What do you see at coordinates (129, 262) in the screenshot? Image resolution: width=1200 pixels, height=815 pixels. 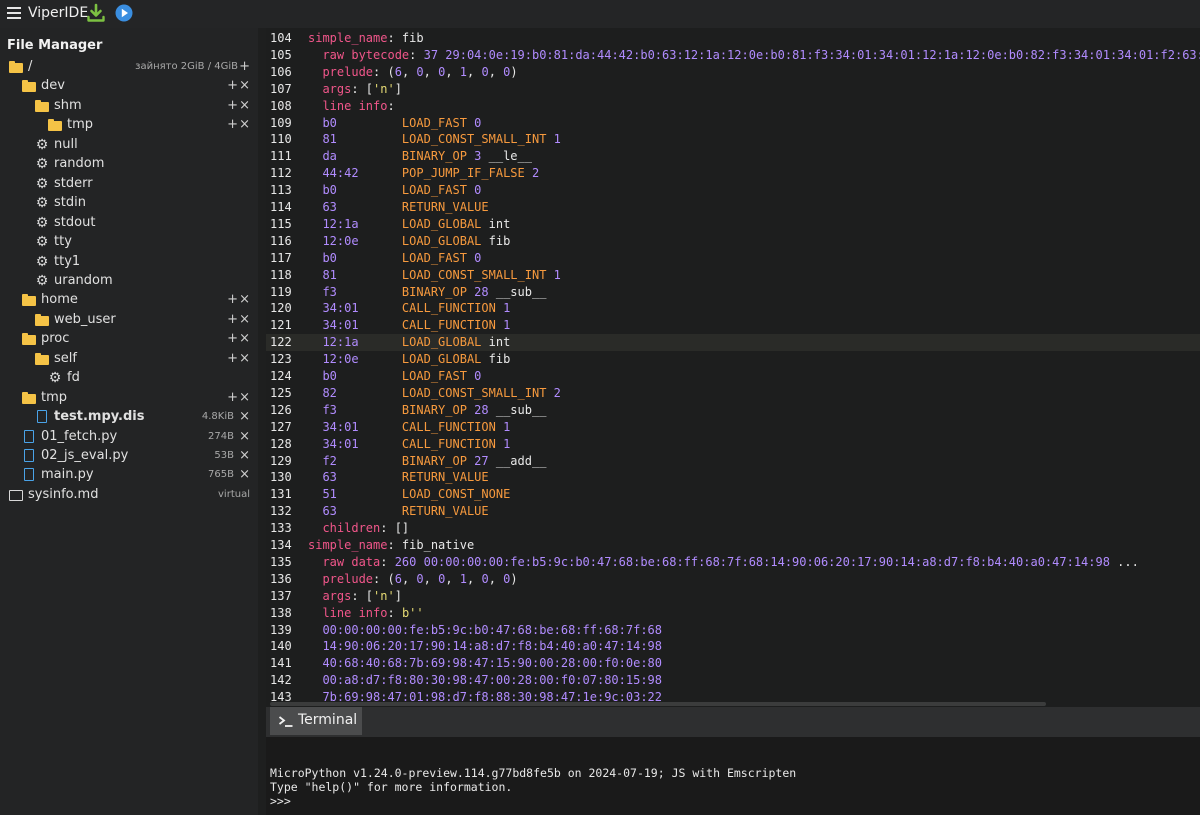 I see `tree-item-tty1: ⚙ tty1` at bounding box center [129, 262].